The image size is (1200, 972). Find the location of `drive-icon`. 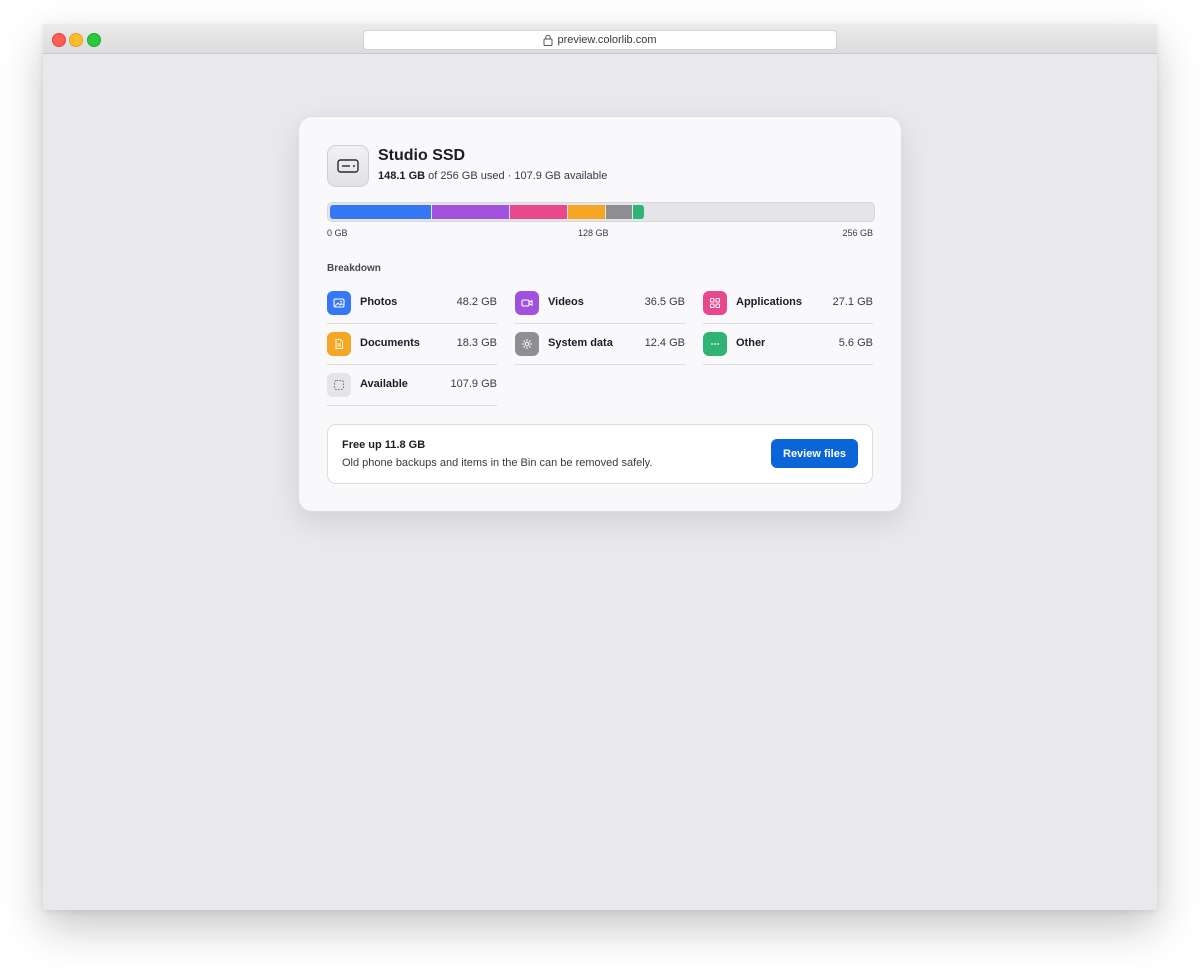

drive-icon is located at coordinates (348, 166).